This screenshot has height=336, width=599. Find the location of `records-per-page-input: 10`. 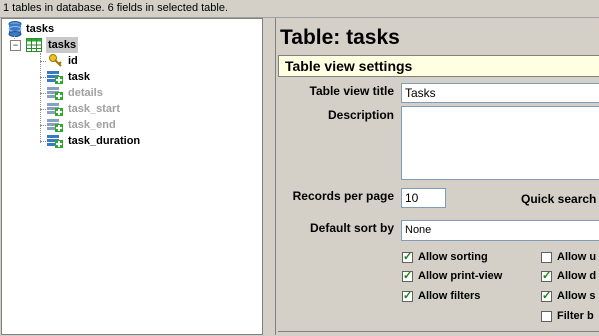

records-per-page-input: 10 is located at coordinates (423, 198).